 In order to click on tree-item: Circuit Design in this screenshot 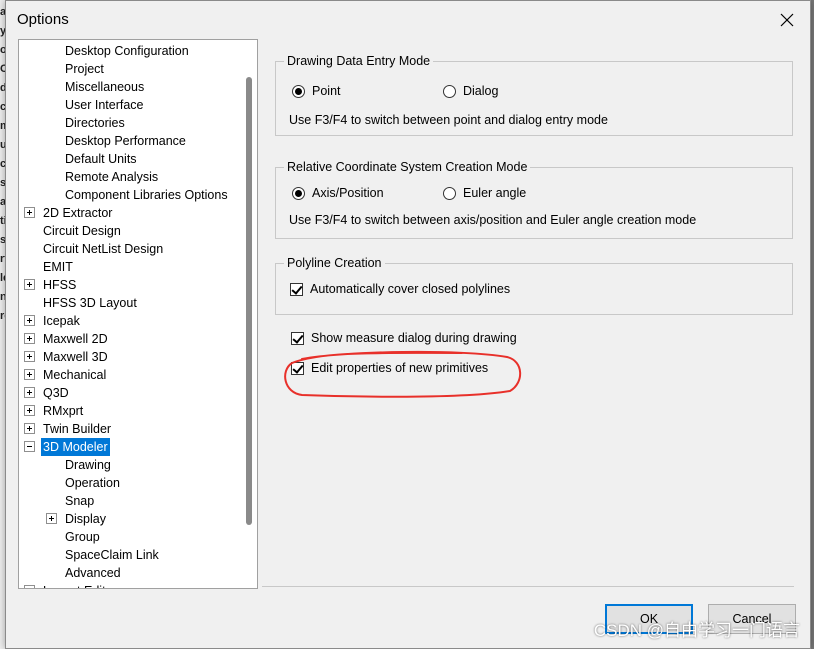, I will do `click(82, 231)`.